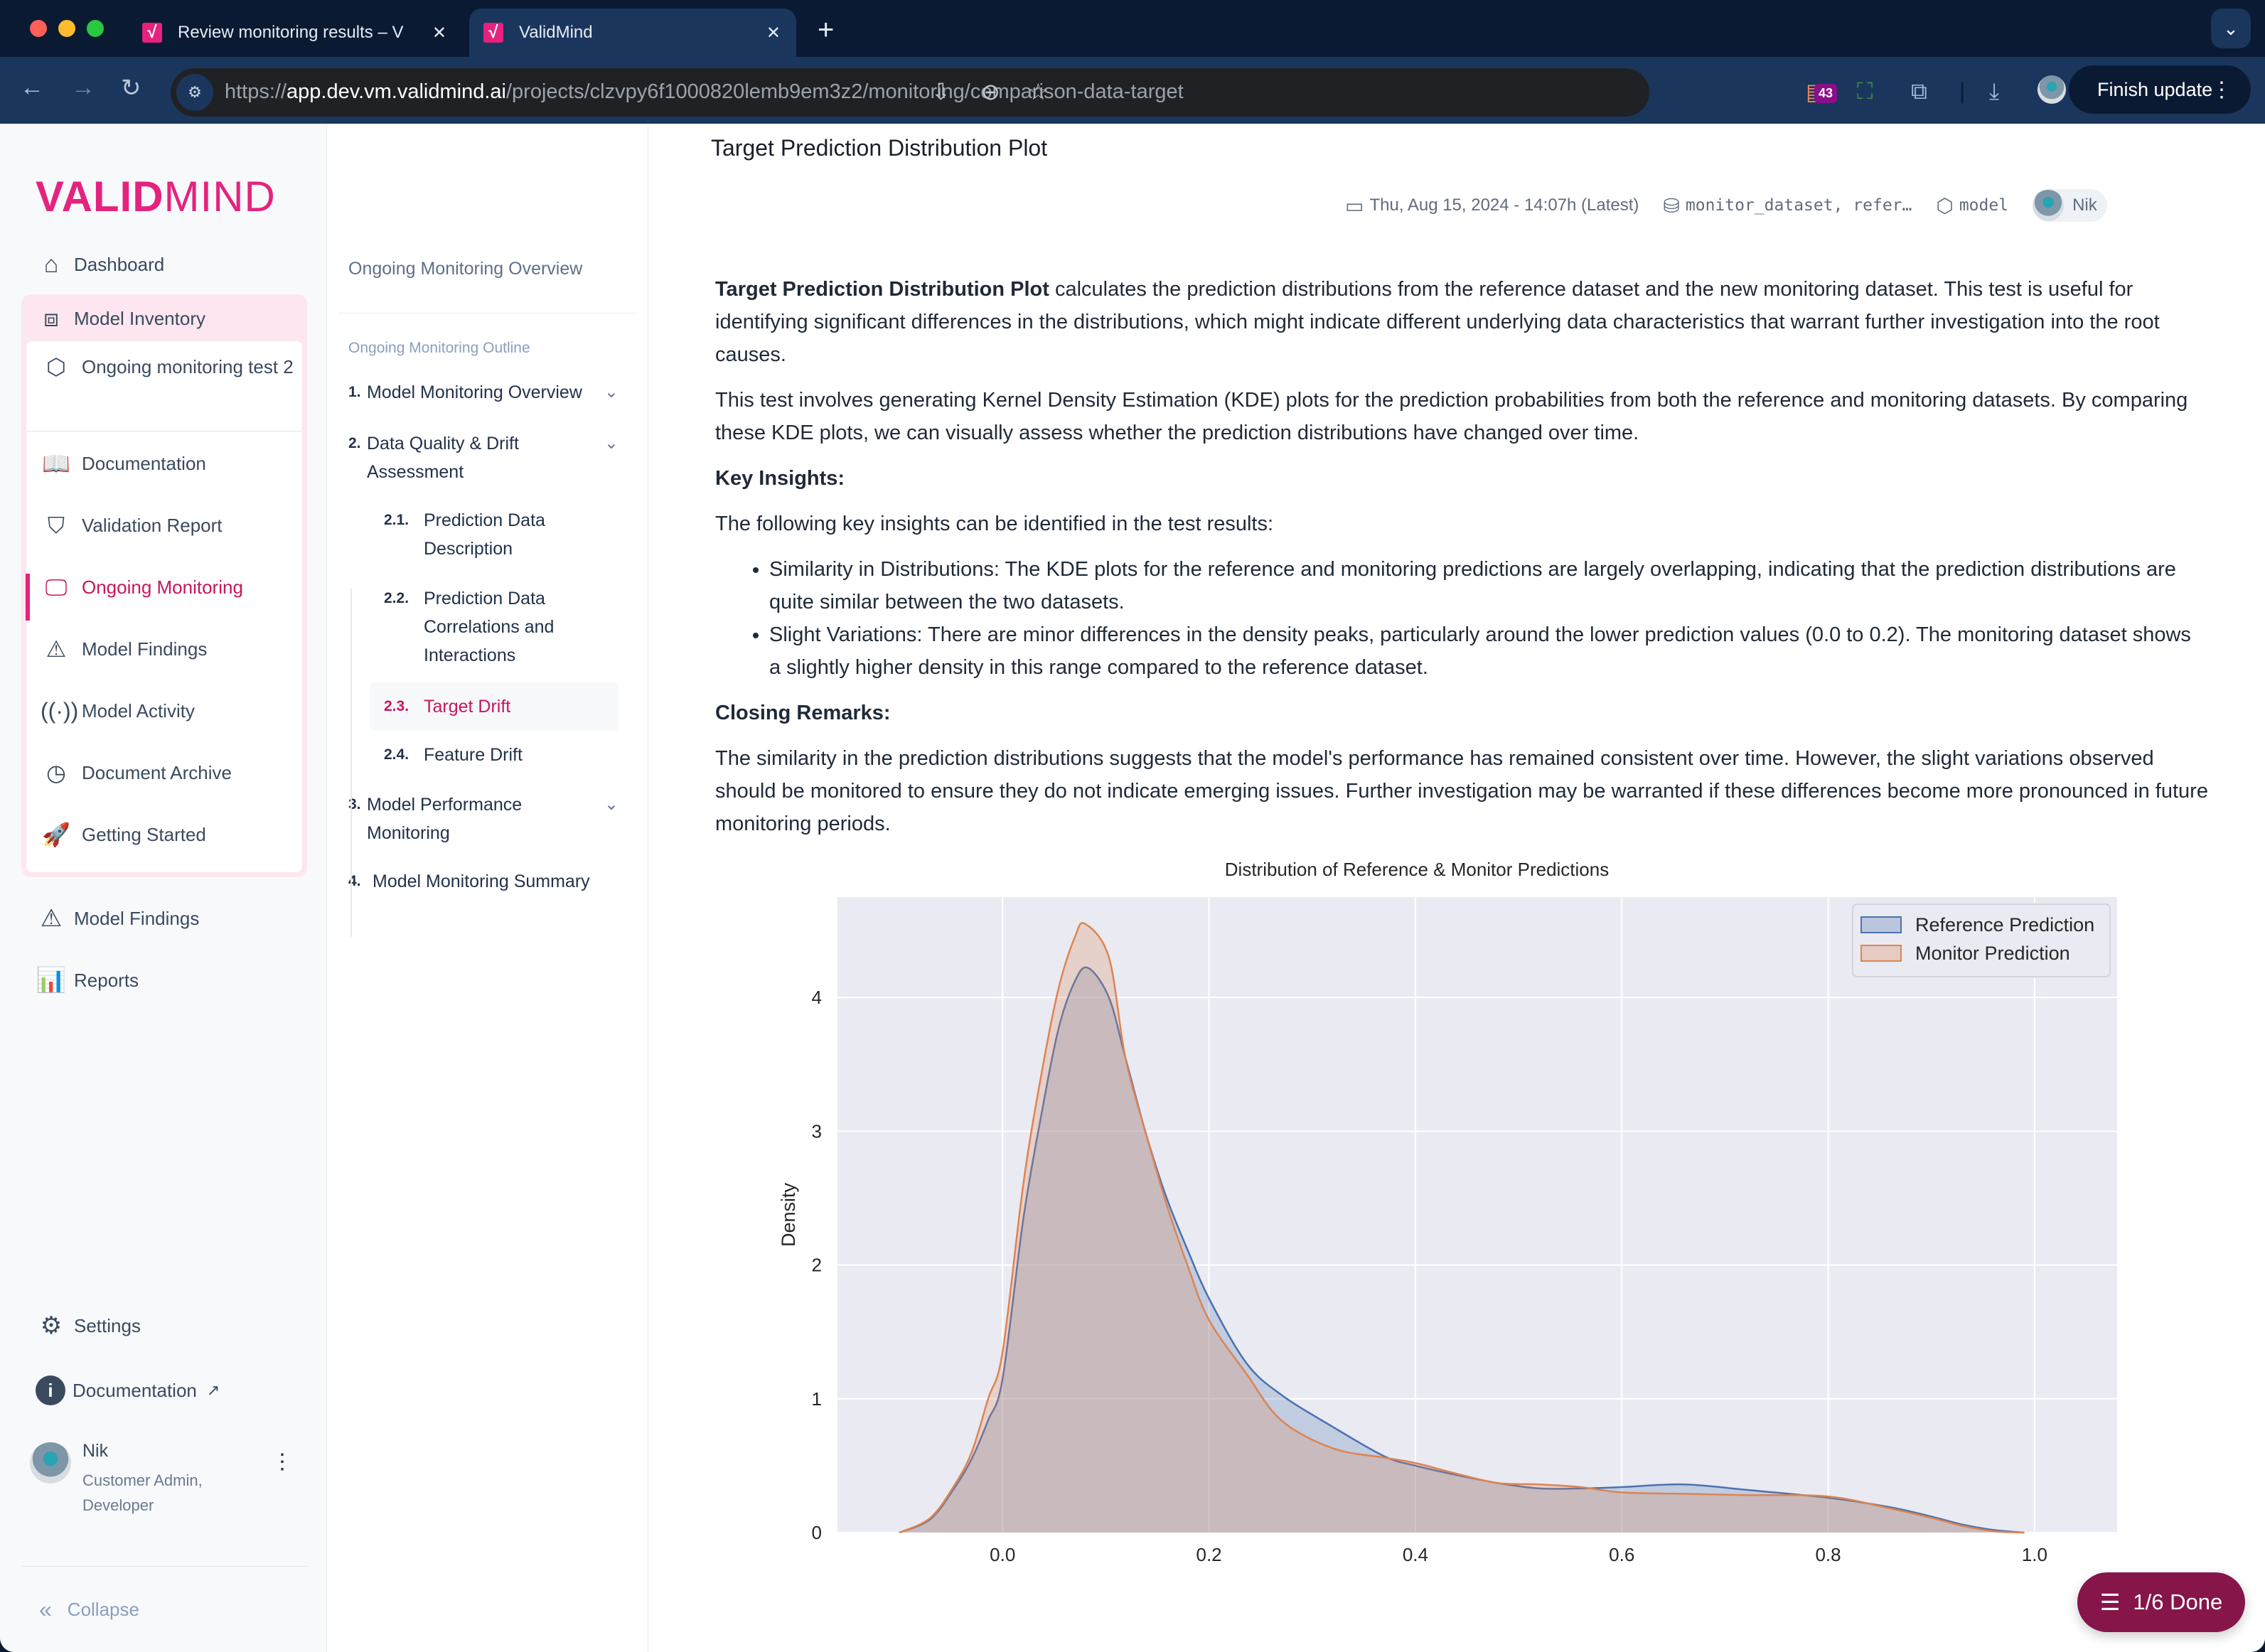  I want to click on sidebar-item-findings: ⚠ Model Findings, so click(118, 918).